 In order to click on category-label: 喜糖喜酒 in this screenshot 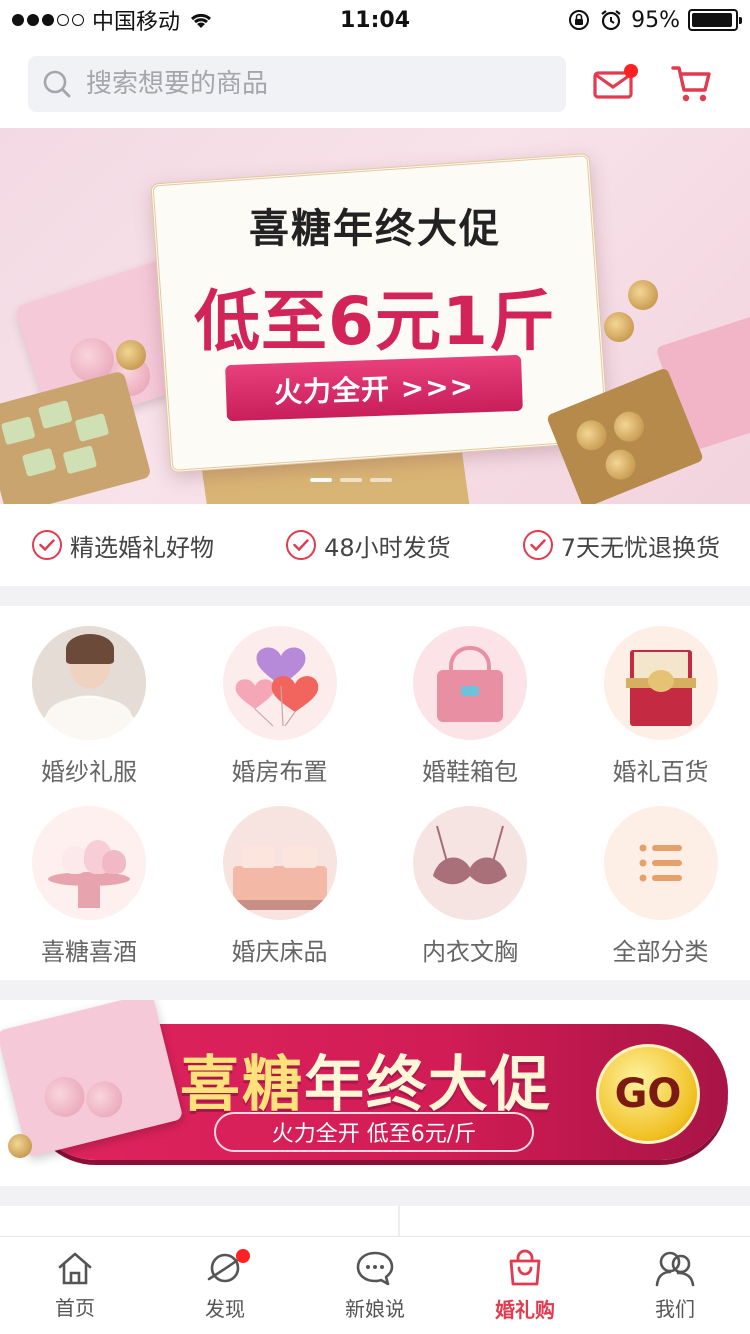, I will do `click(89, 952)`.